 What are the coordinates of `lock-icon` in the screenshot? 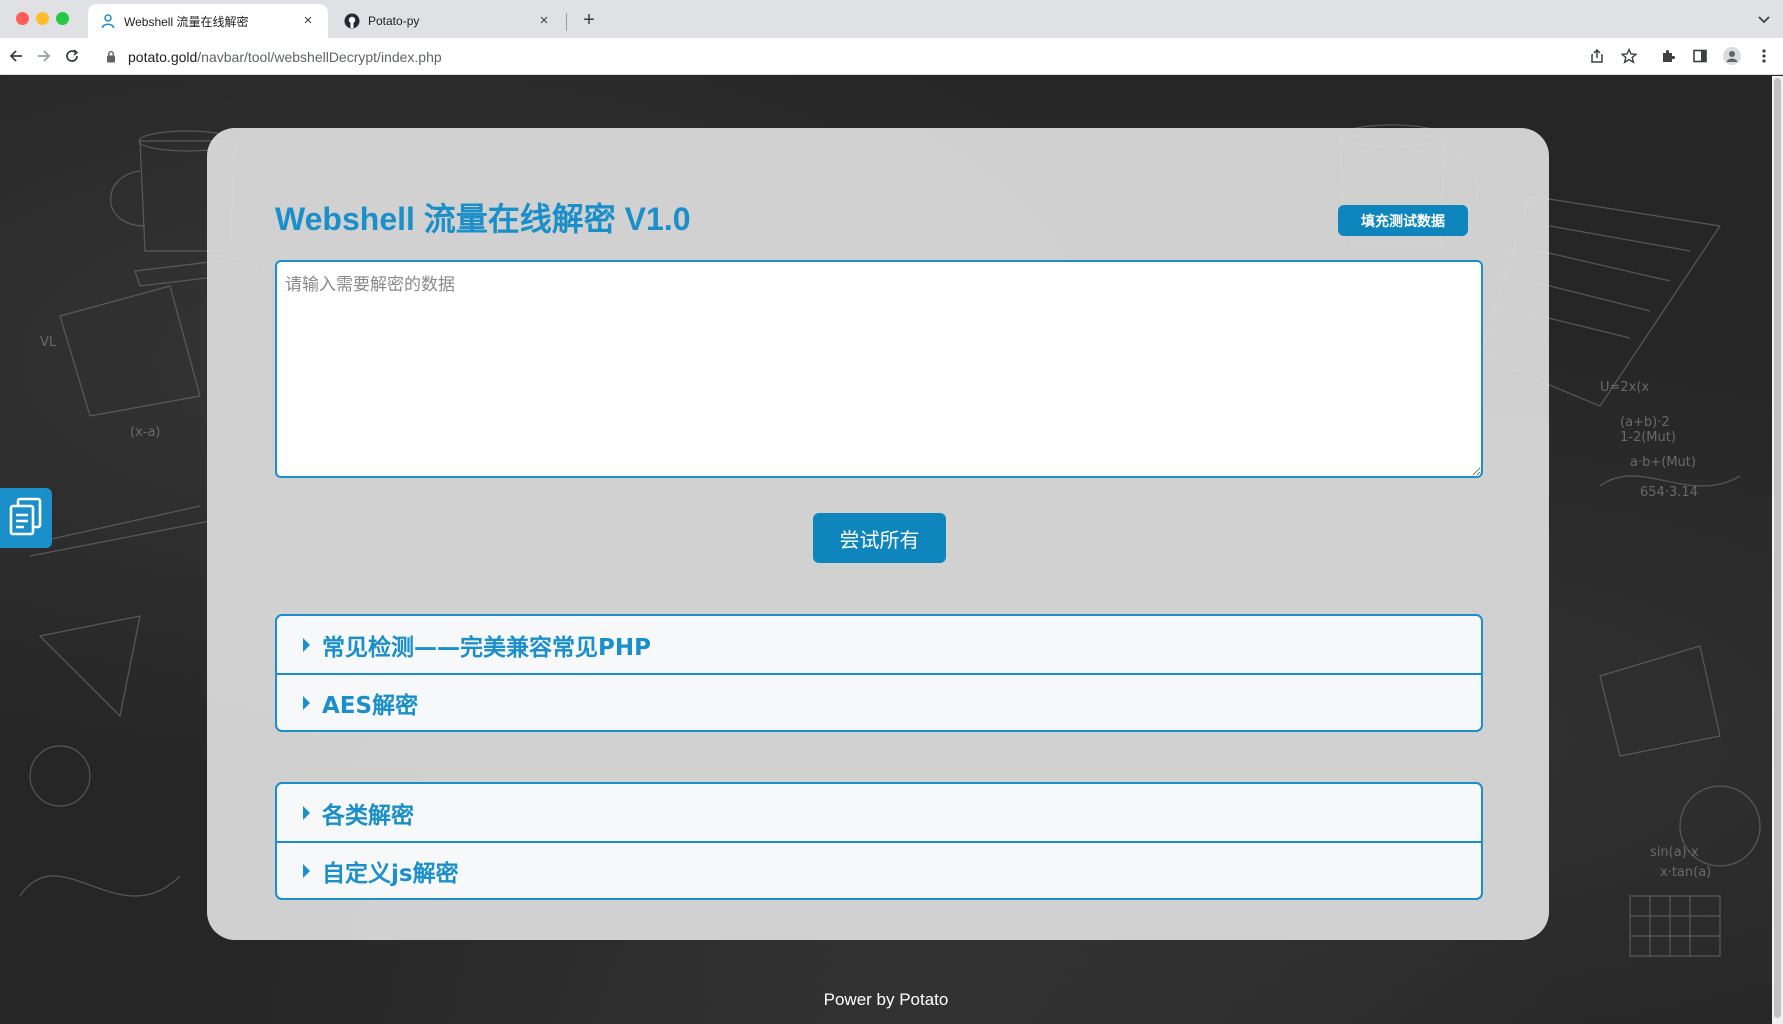 It's located at (111, 57).